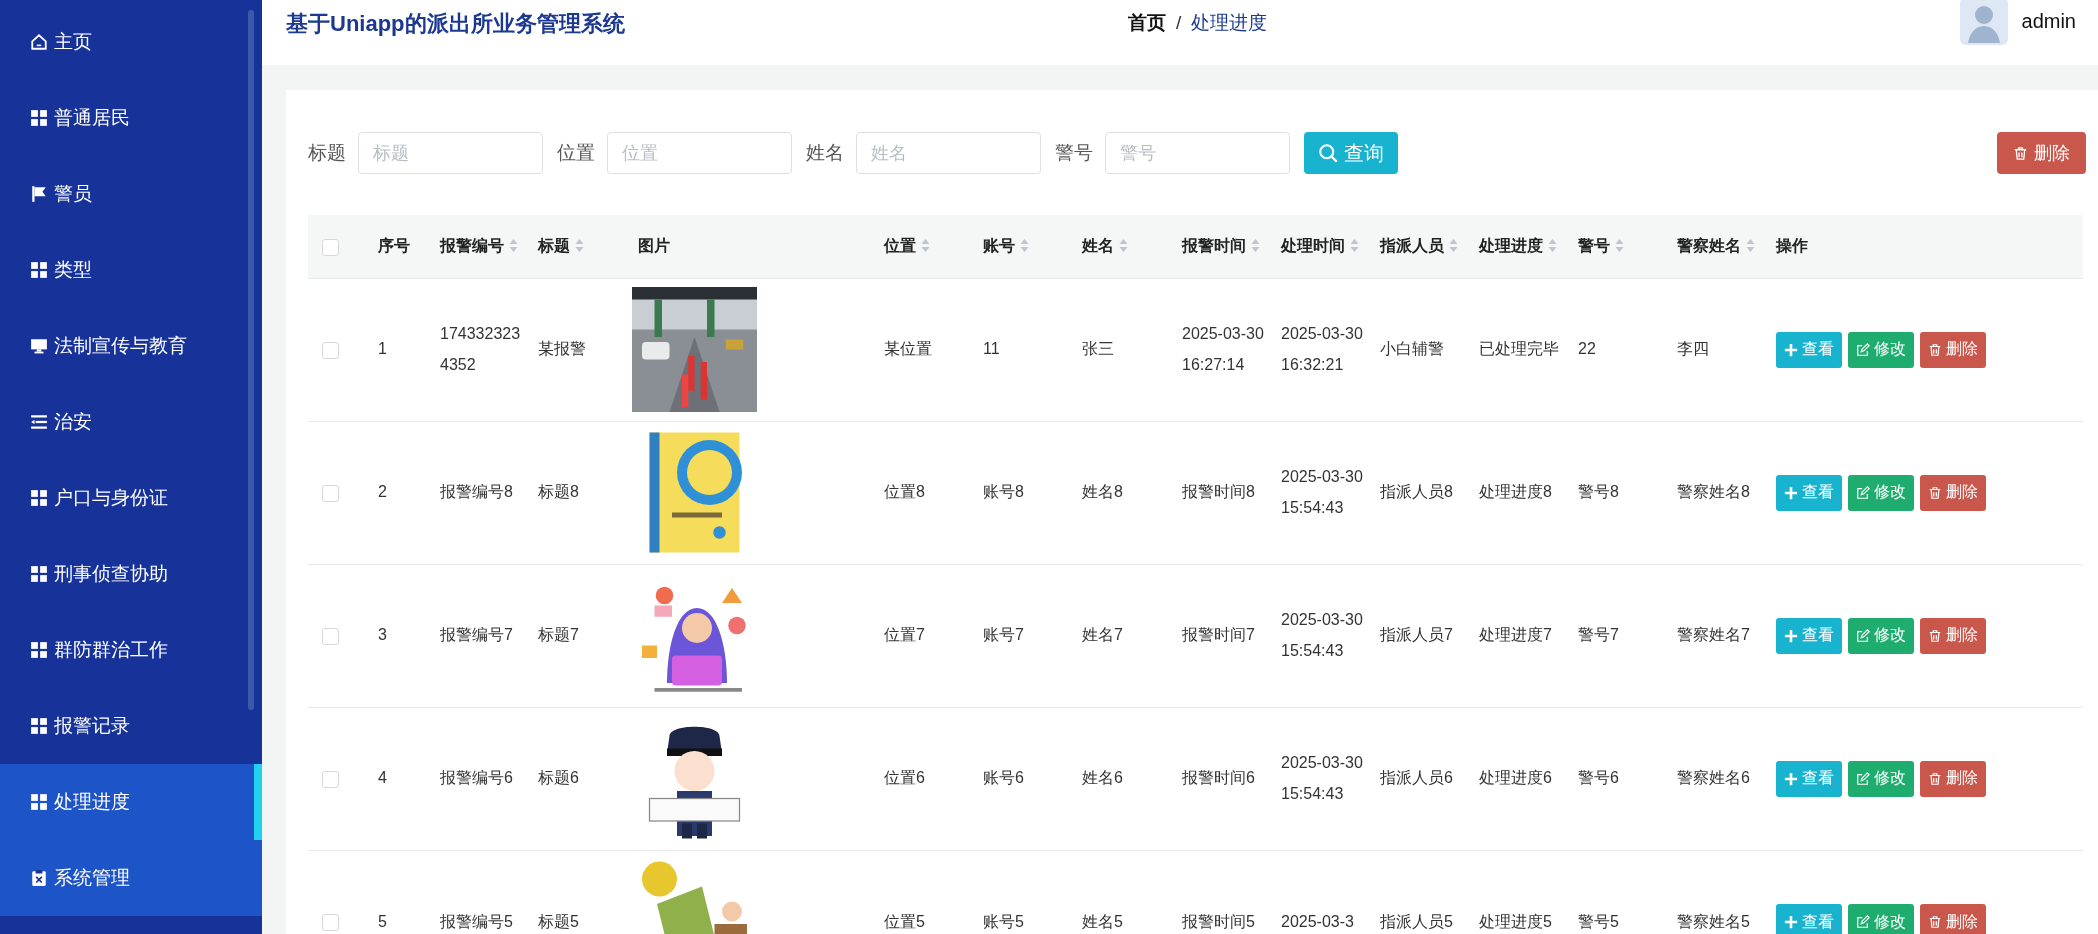 This screenshot has width=2098, height=934. I want to click on home-icon, so click(39, 42).